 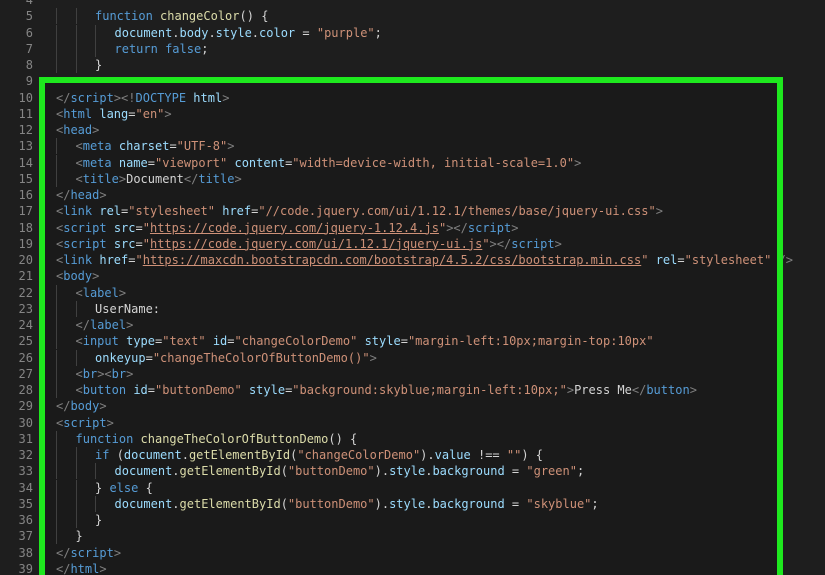 What do you see at coordinates (412, 114) in the screenshot?
I see `code-line: 11 <html lang="en">` at bounding box center [412, 114].